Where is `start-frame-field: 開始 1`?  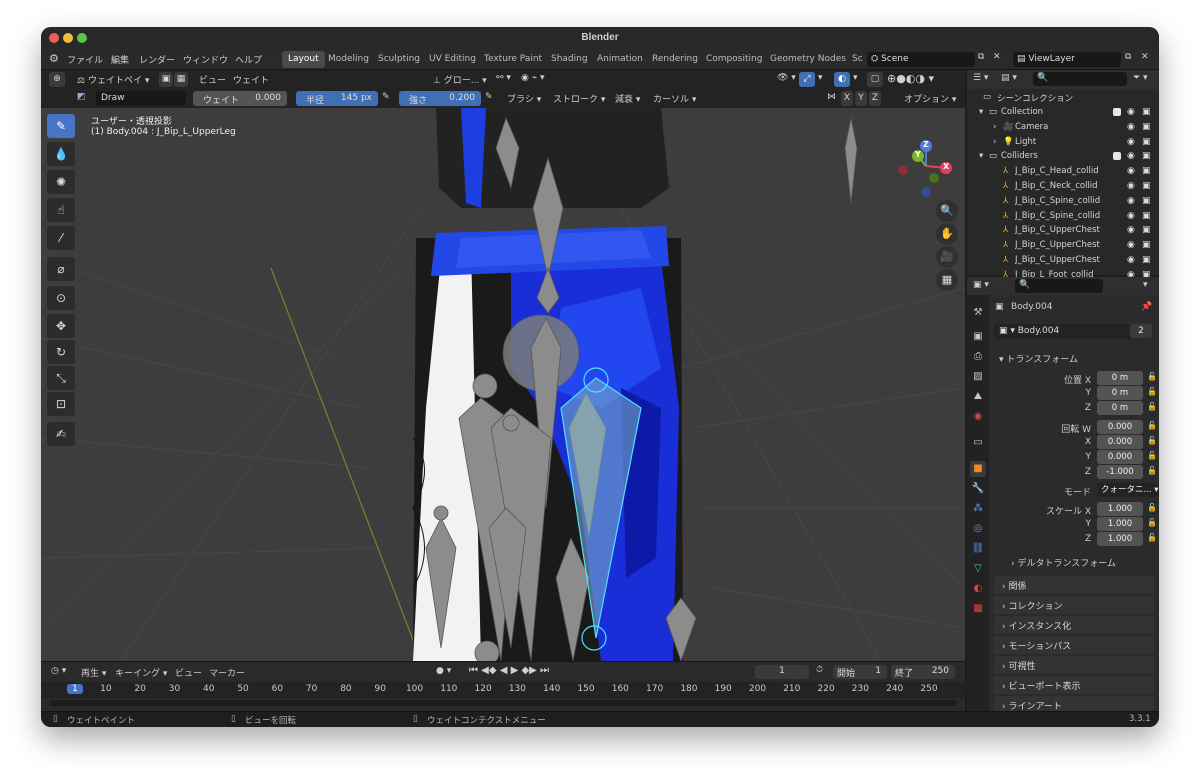
start-frame-field: 開始 1 is located at coordinates (860, 672).